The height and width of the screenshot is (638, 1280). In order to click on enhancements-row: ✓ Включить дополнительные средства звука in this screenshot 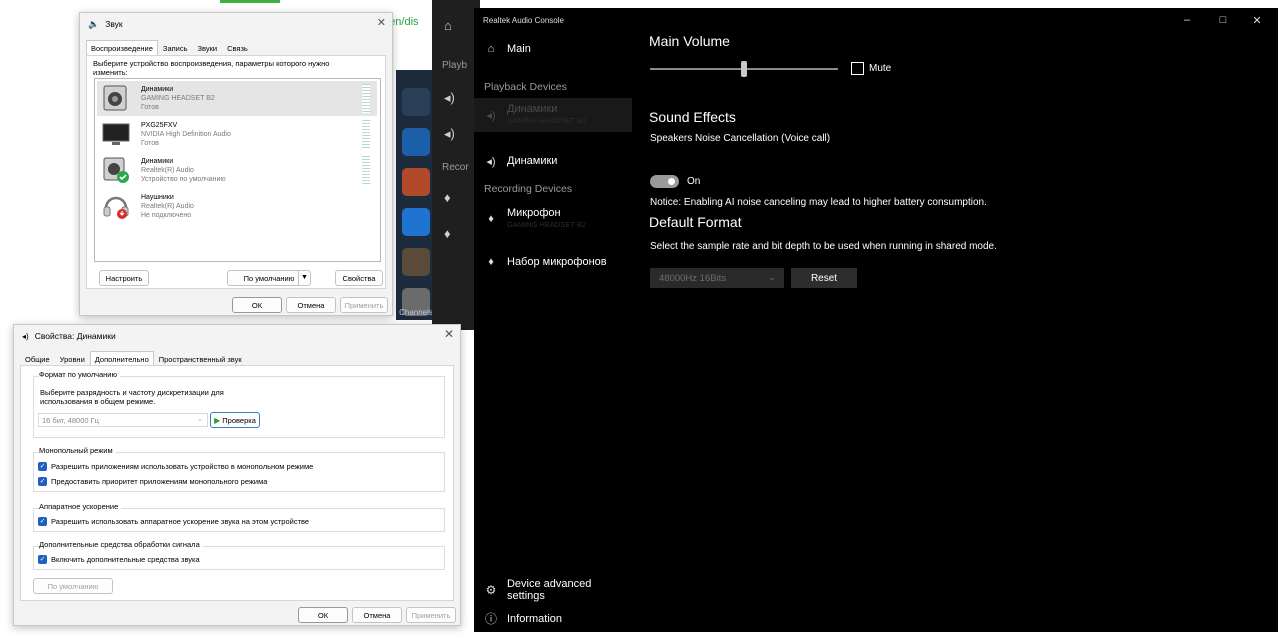, I will do `click(119, 559)`.